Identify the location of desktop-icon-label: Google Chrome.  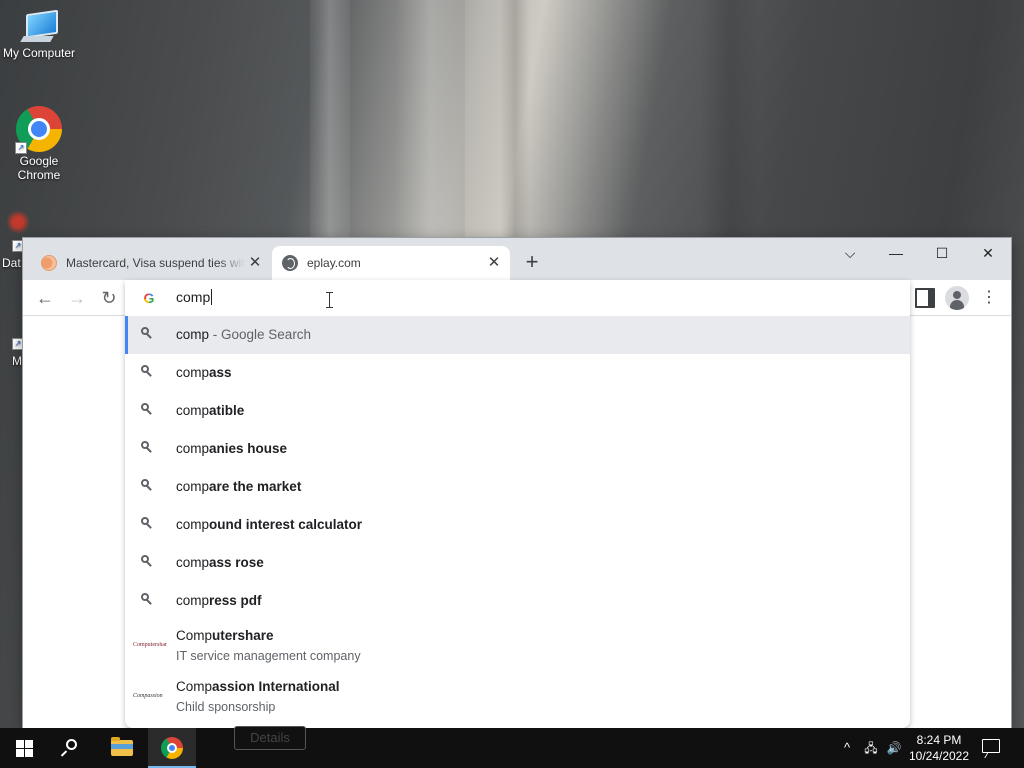
(39, 168).